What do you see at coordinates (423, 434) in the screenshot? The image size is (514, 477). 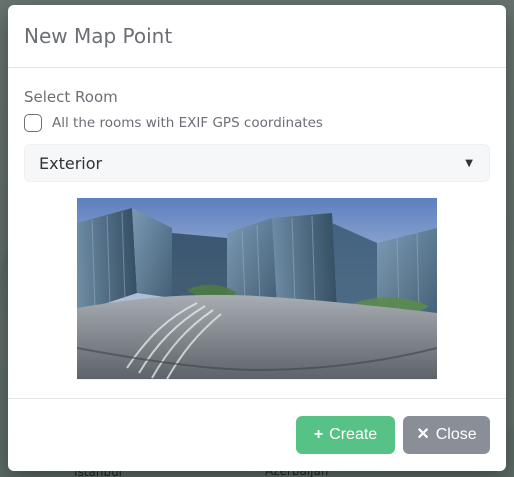 I see `close-icon: ✕` at bounding box center [423, 434].